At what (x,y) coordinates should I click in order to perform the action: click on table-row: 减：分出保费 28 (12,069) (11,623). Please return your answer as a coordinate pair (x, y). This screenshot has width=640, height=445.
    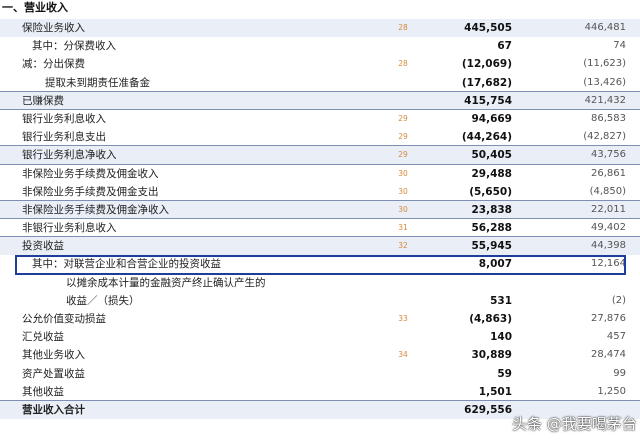
    Looking at the image, I should click on (320, 64).